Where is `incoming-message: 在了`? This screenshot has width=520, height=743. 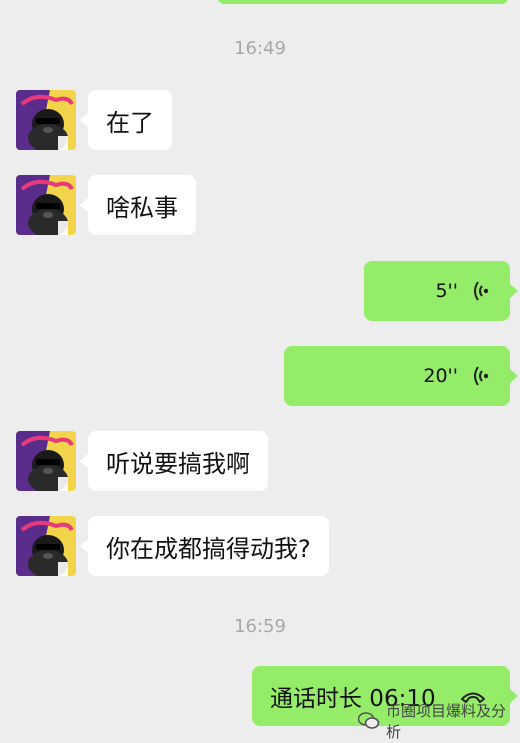
incoming-message: 在了 is located at coordinates (126, 120).